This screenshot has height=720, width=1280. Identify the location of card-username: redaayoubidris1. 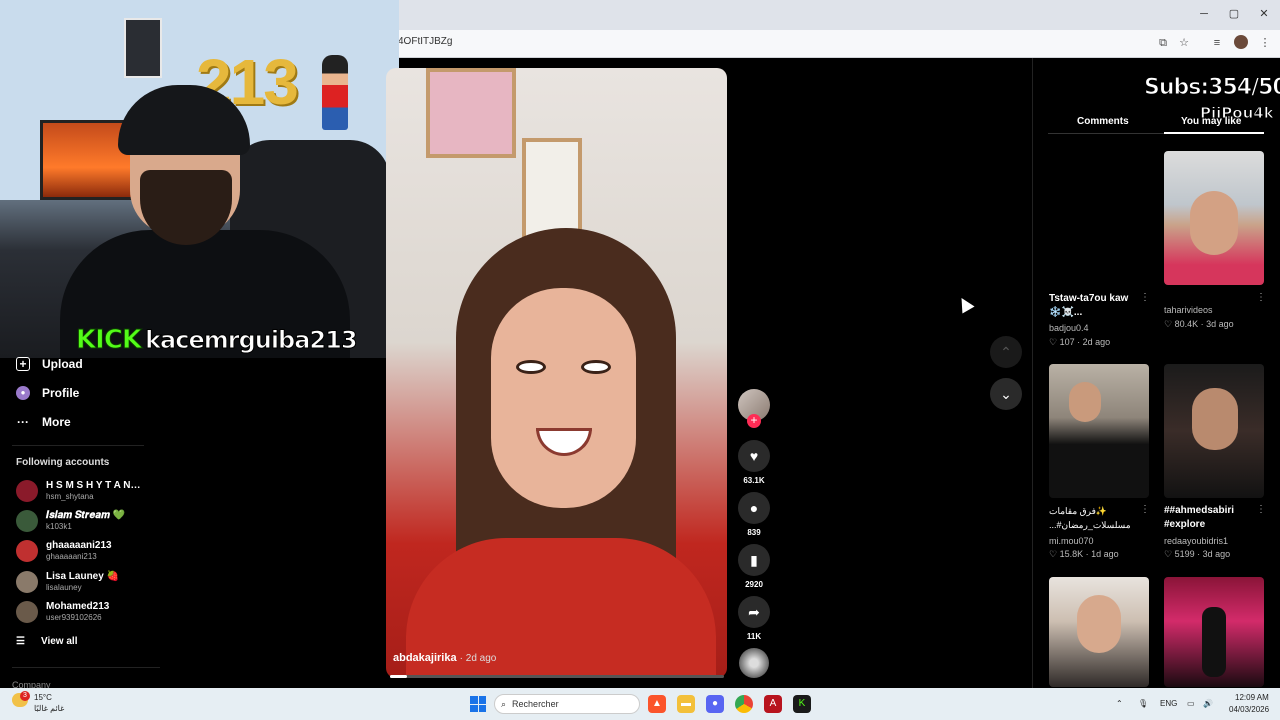
(1196, 541).